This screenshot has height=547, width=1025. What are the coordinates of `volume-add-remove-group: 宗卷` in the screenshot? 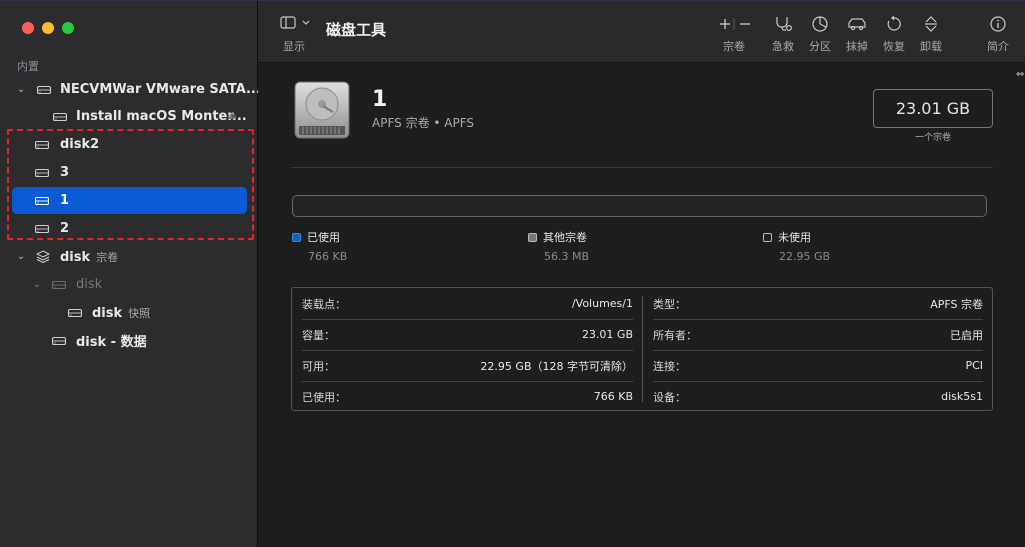 It's located at (734, 34).